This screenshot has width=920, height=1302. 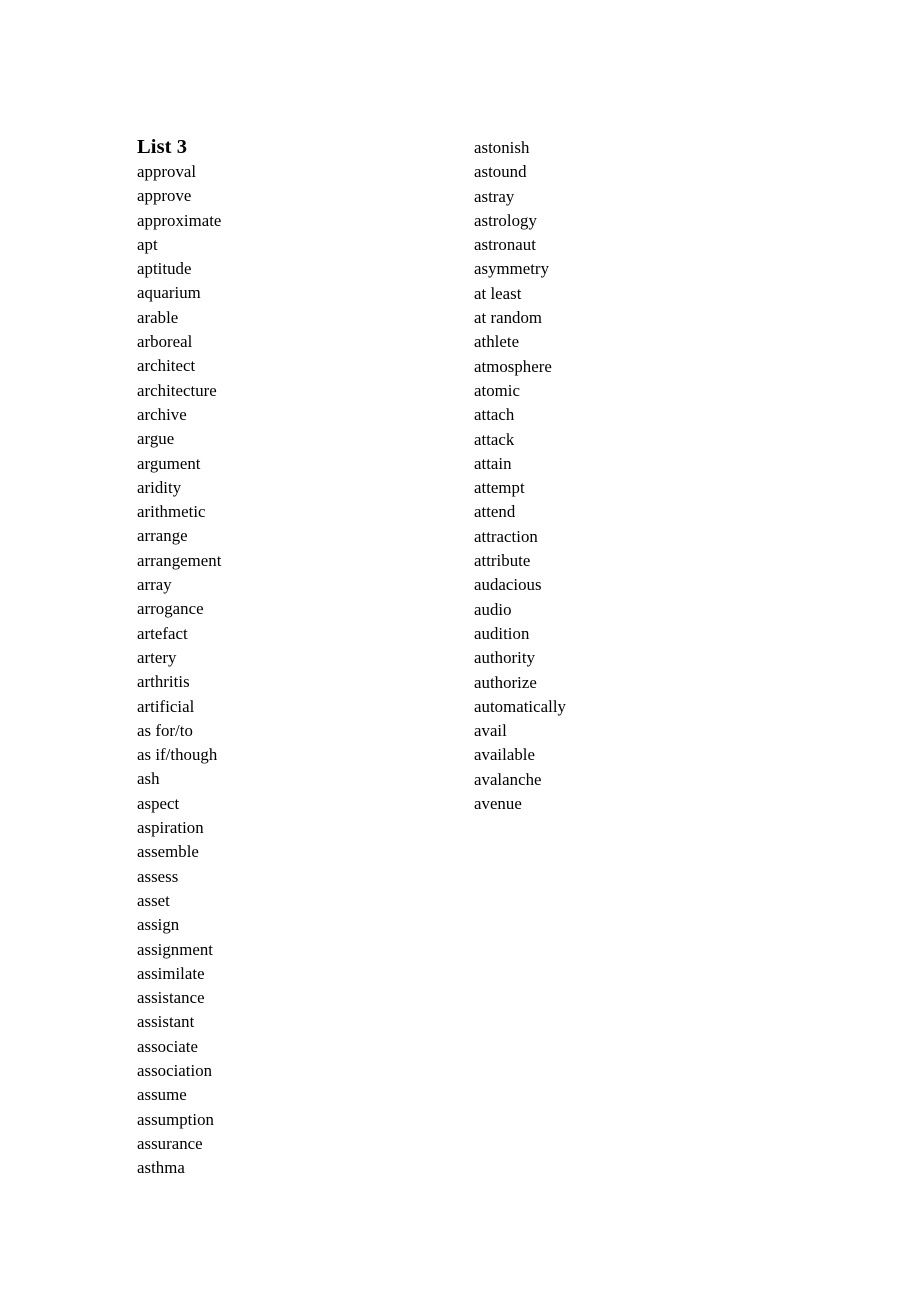 I want to click on word-item: asset, so click(x=153, y=900).